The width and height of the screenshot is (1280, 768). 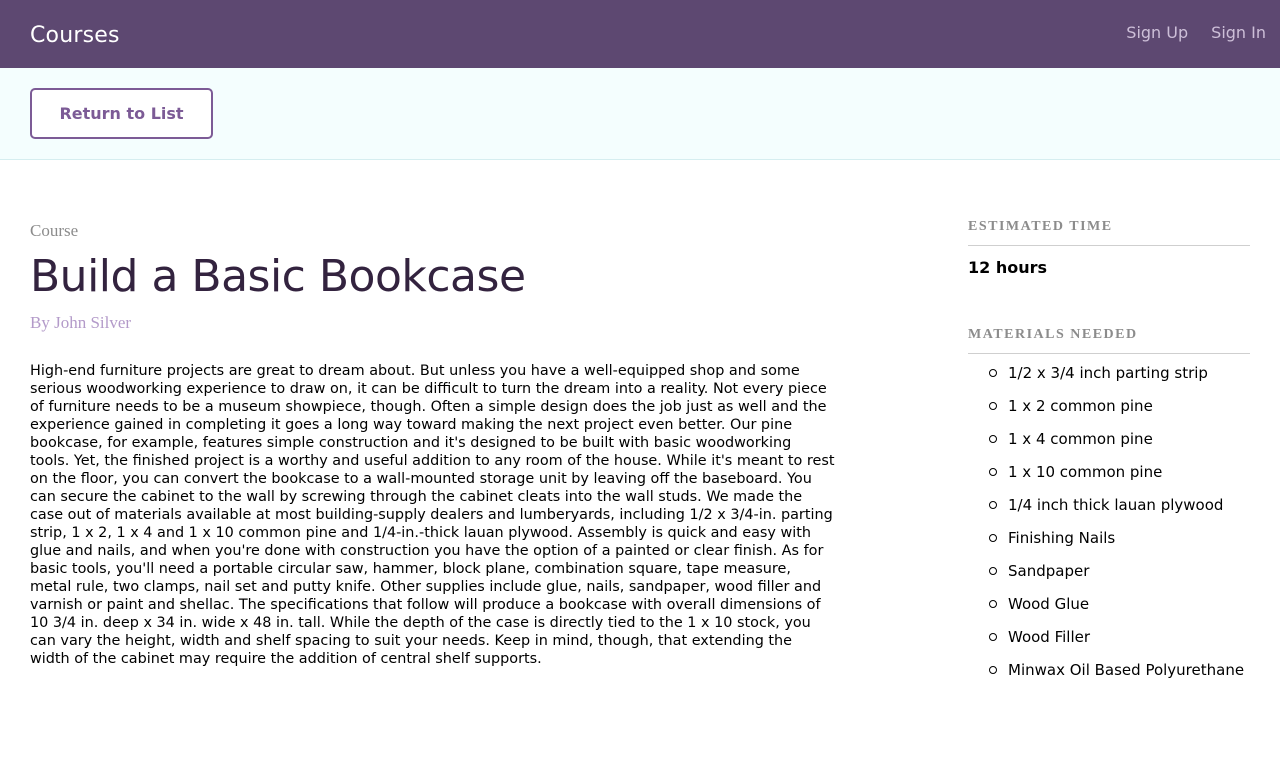 What do you see at coordinates (121, 113) in the screenshot?
I see `return-to-list-button: Return to List` at bounding box center [121, 113].